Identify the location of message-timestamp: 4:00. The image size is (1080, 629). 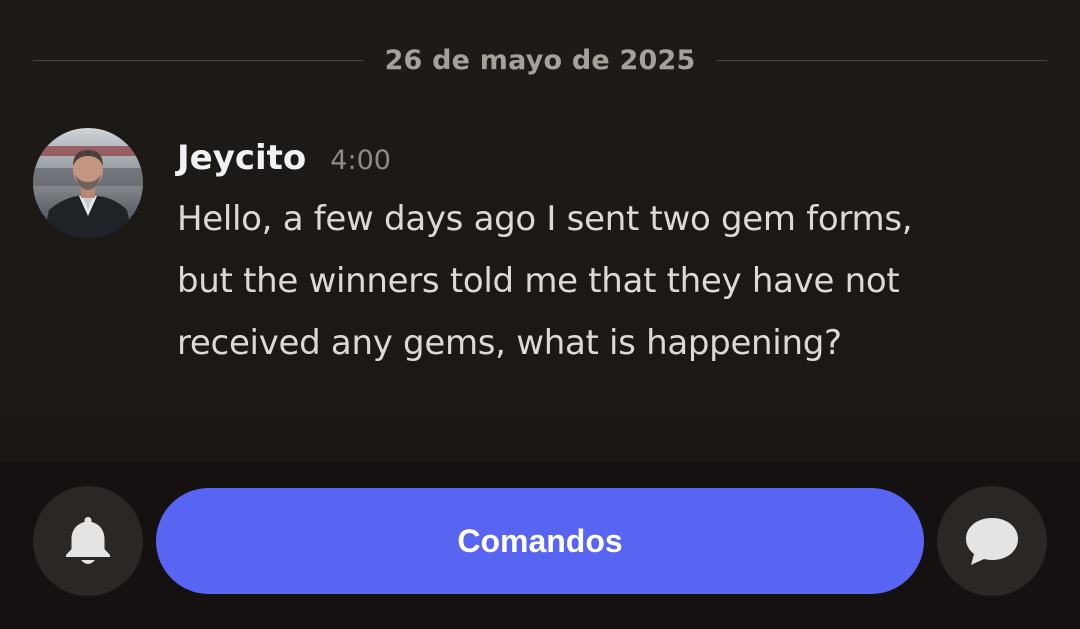
(360, 160).